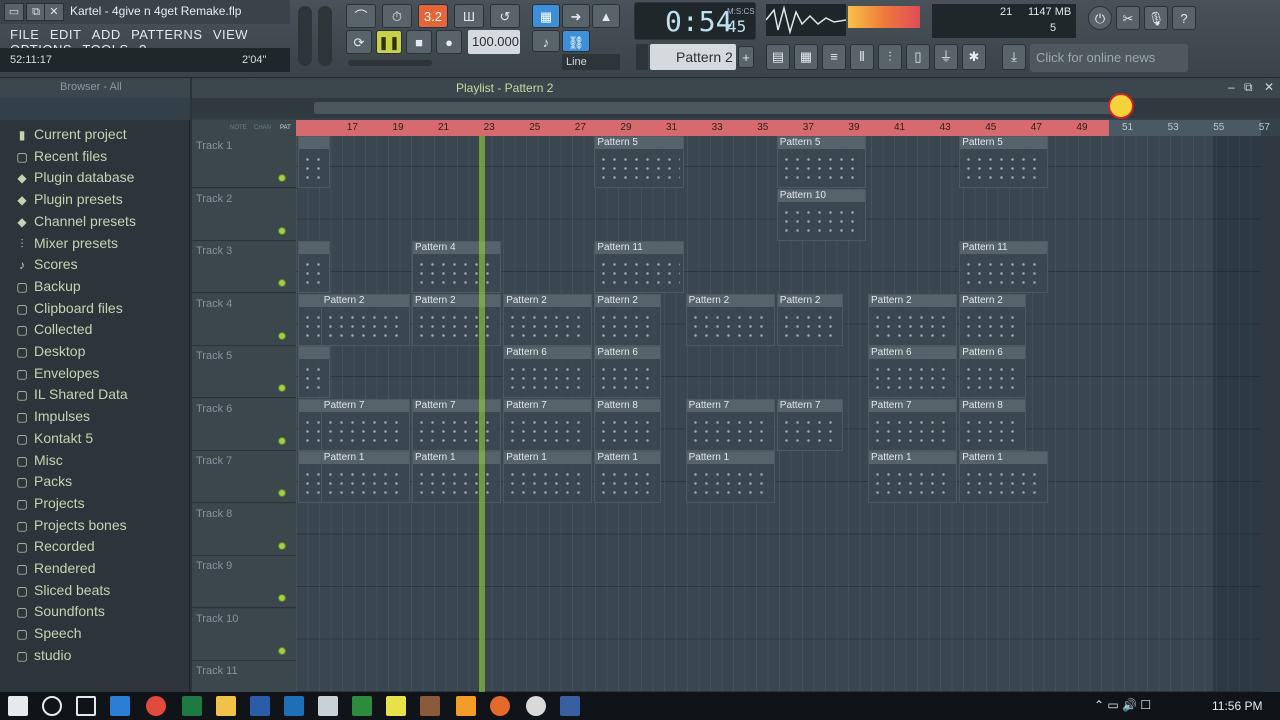  Describe the element at coordinates (642, 57) in the screenshot. I see `pattern-prev-button` at that location.